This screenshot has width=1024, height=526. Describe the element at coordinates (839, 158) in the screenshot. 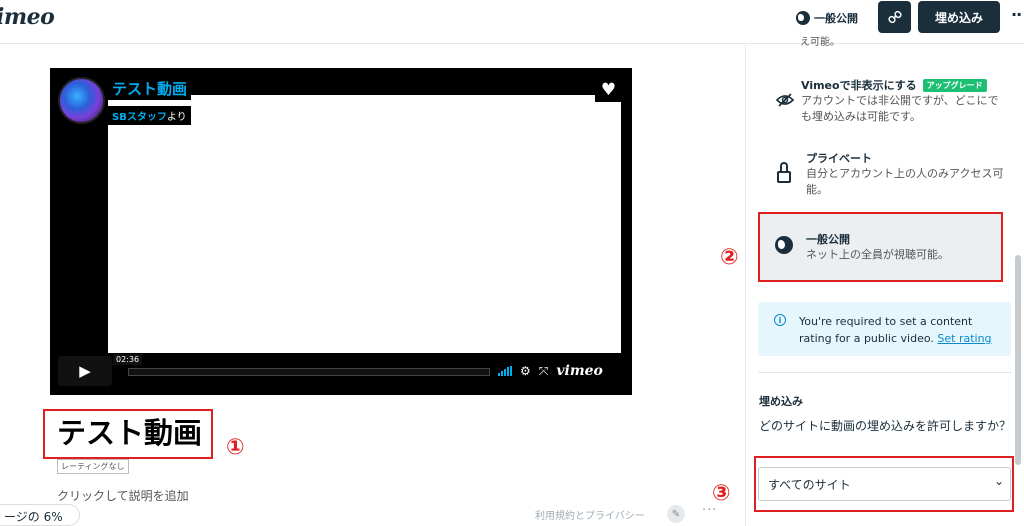

I see `option-private-title: プライベート` at that location.